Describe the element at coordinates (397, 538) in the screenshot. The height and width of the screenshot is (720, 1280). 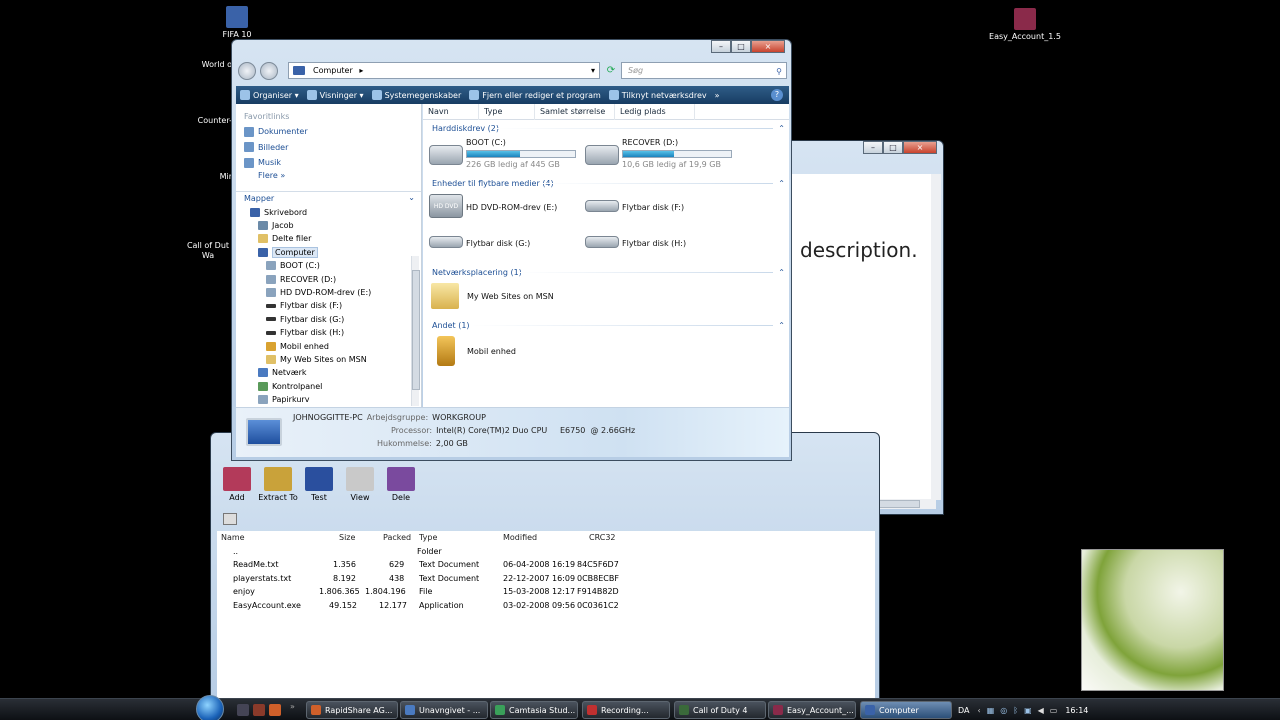
I see `col-packed: Packed` at that location.